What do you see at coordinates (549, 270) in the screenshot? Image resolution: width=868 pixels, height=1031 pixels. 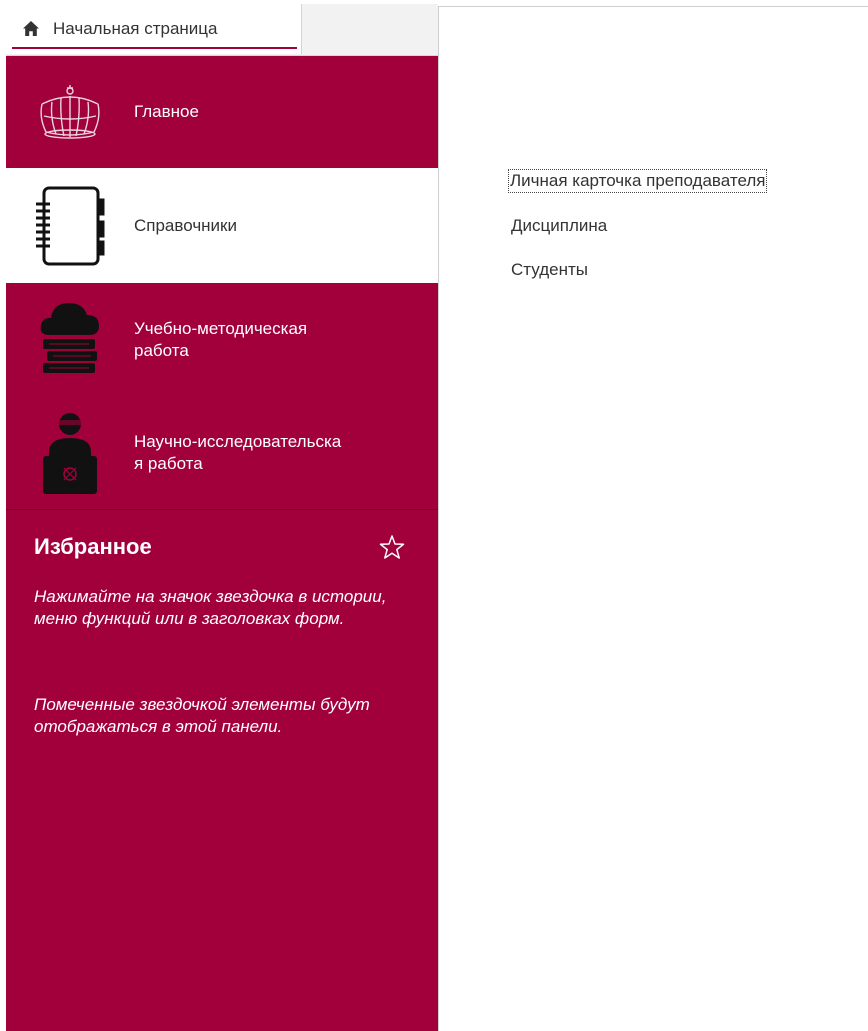 I see `link-students: Студенты` at bounding box center [549, 270].